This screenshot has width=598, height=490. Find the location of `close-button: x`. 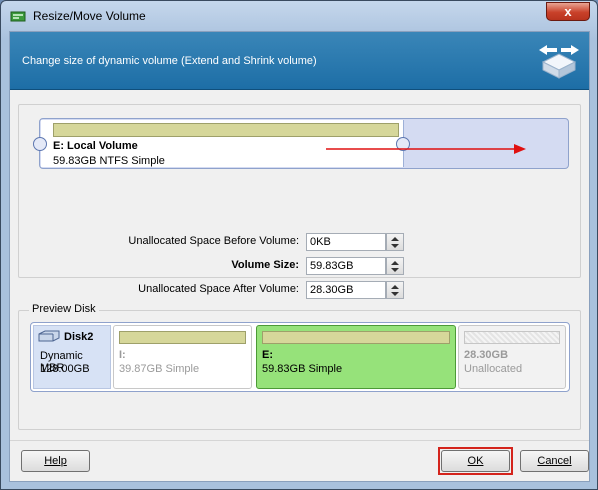

close-button: x is located at coordinates (568, 11).